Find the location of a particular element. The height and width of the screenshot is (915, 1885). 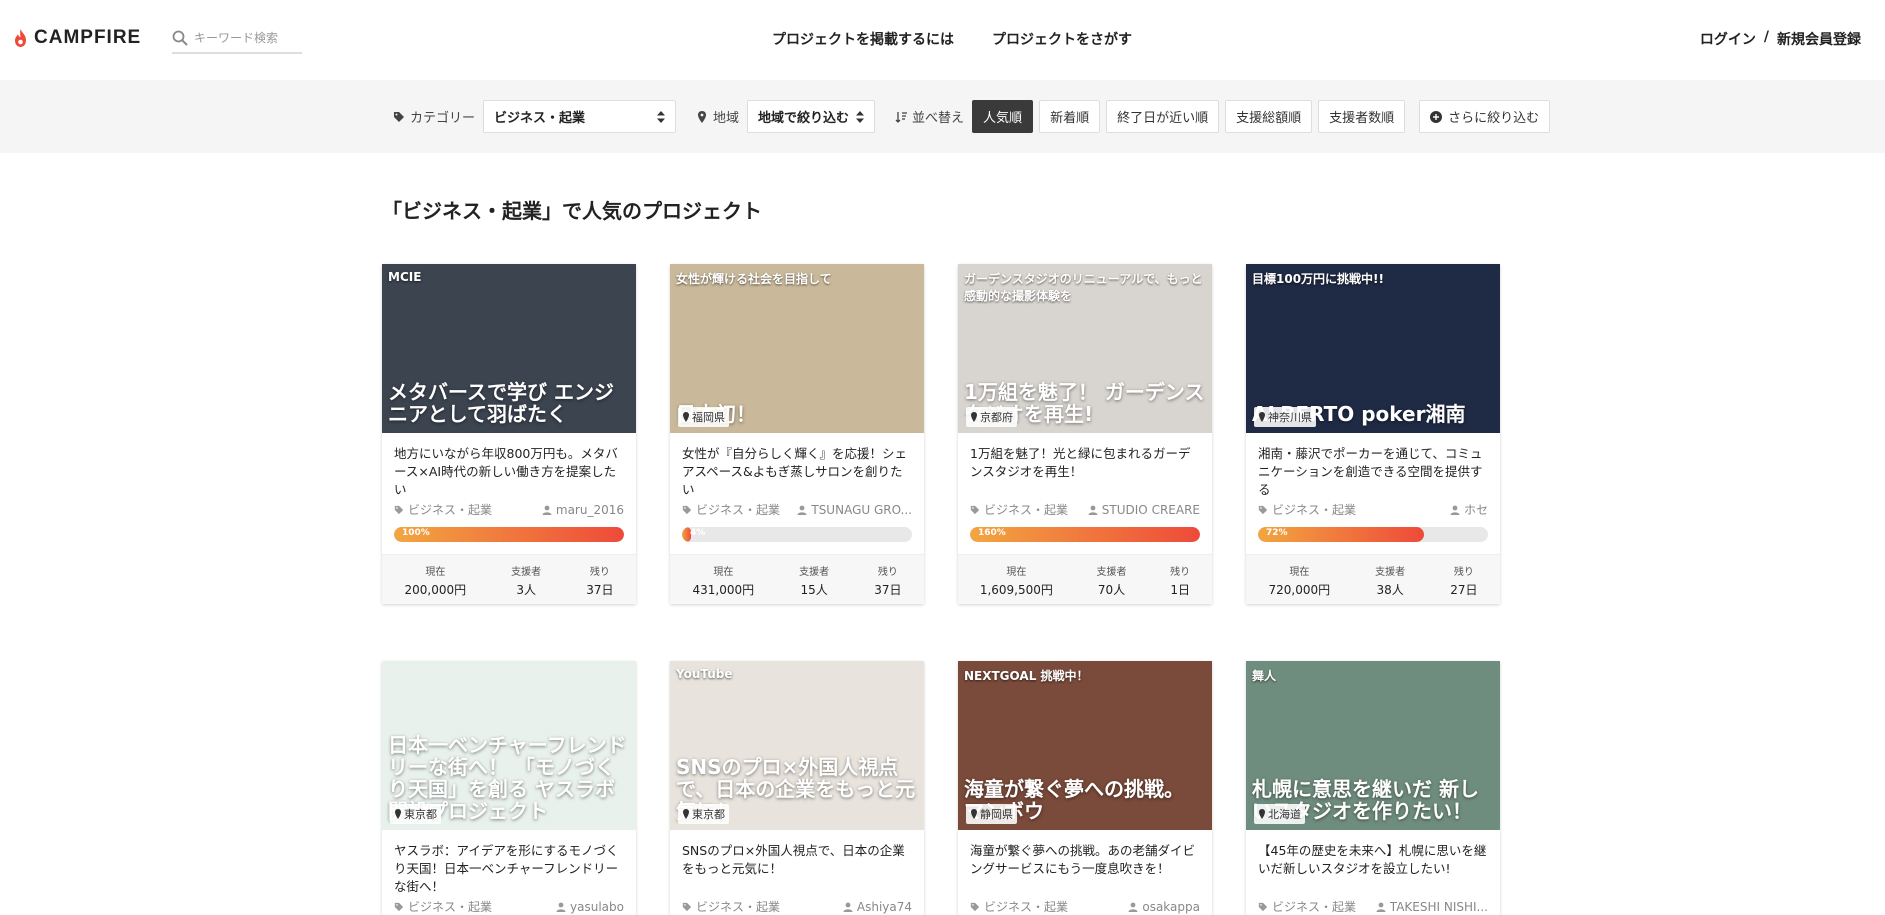

project-owner: ホセ is located at coordinates (1469, 509).